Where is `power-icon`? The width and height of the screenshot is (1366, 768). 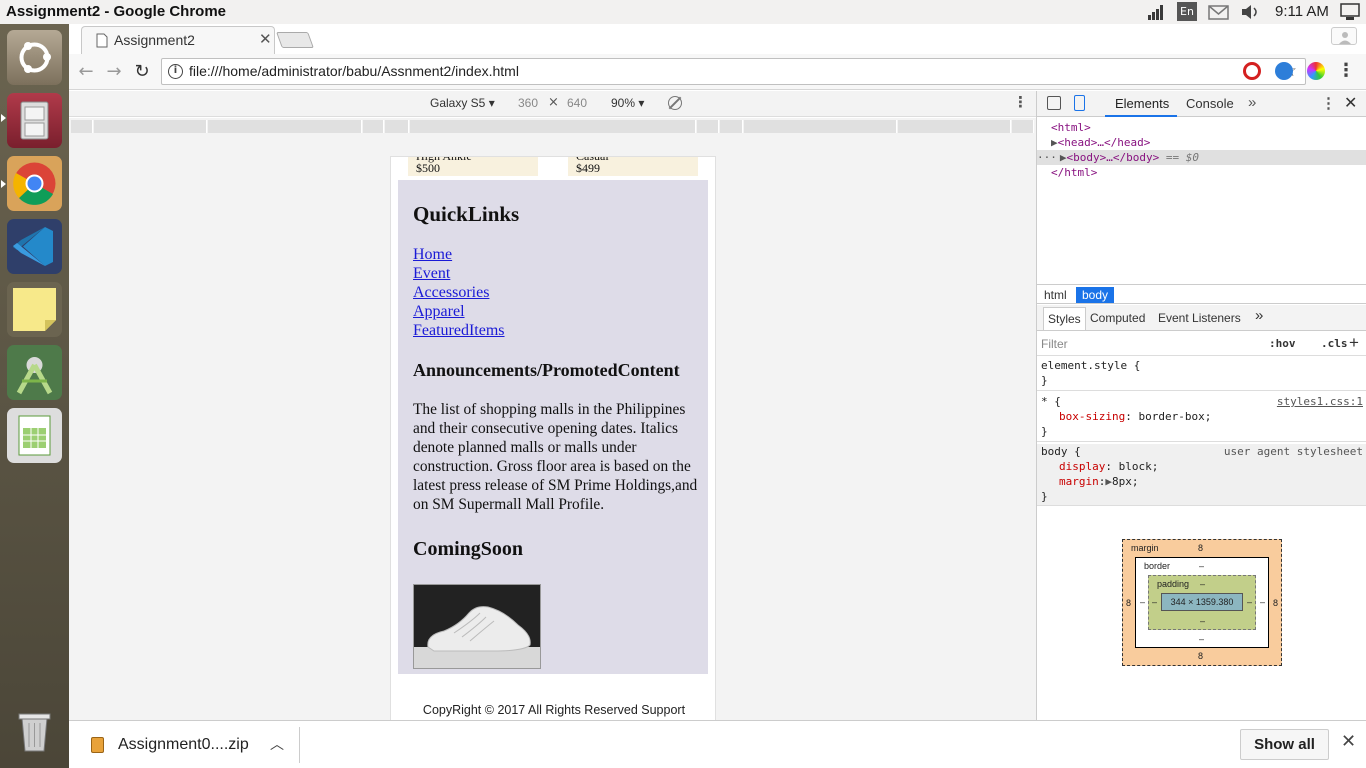 power-icon is located at coordinates (1350, 12).